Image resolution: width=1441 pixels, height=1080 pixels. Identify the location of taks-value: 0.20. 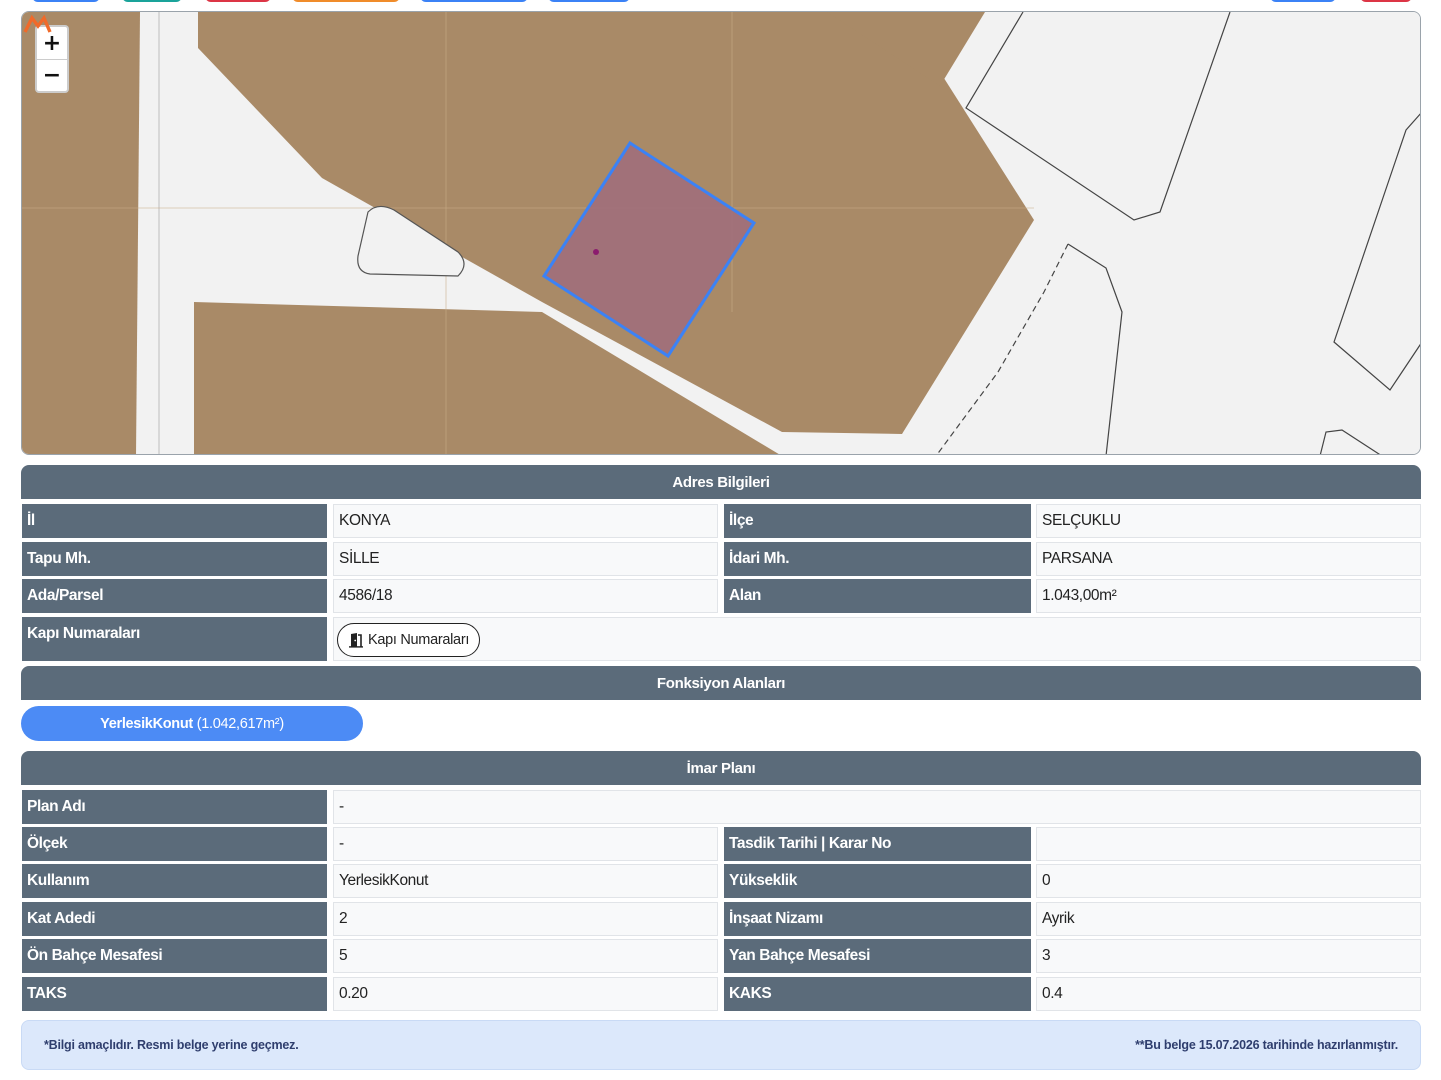
(525, 994).